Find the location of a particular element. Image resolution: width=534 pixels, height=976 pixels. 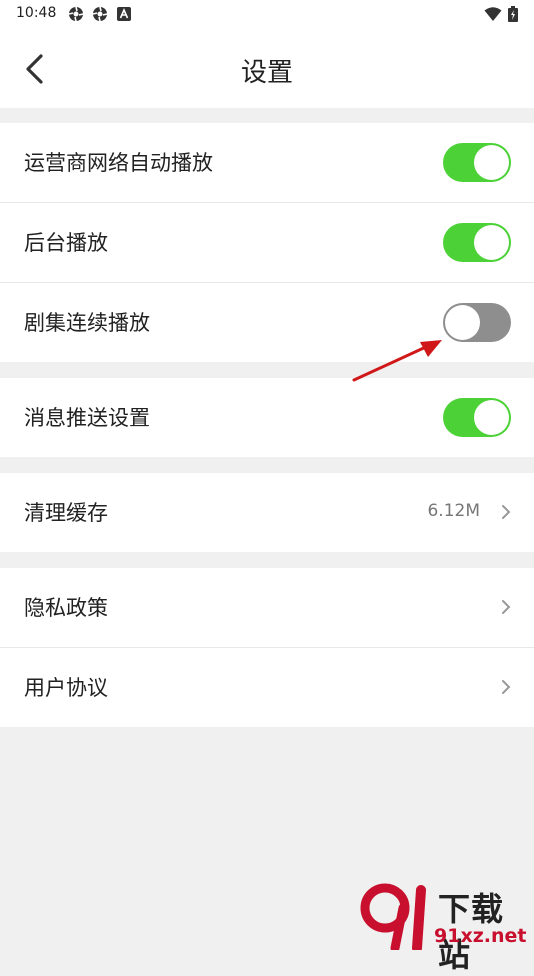

page-title: 设置 is located at coordinates (266, 73).